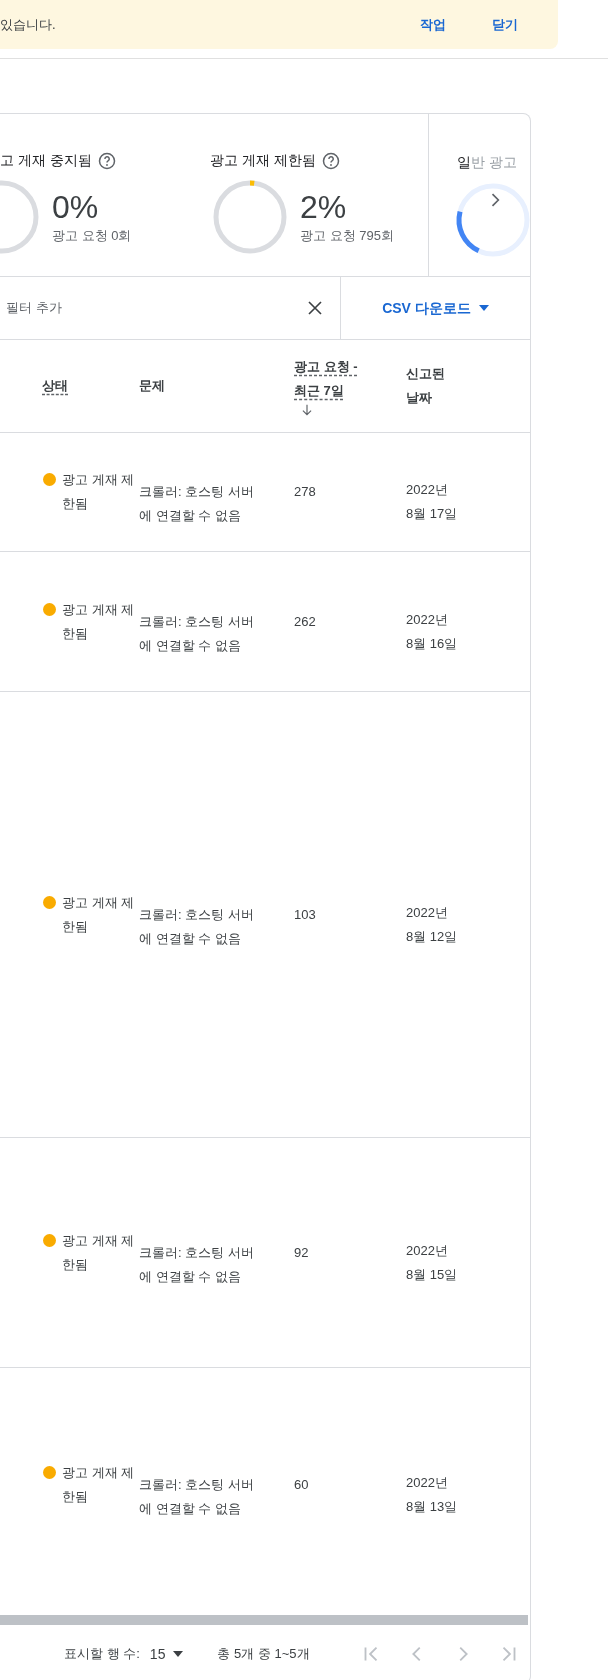 The image size is (608, 1680). I want to click on date-cell-text: 2022년 8월 16일, so click(432, 631).